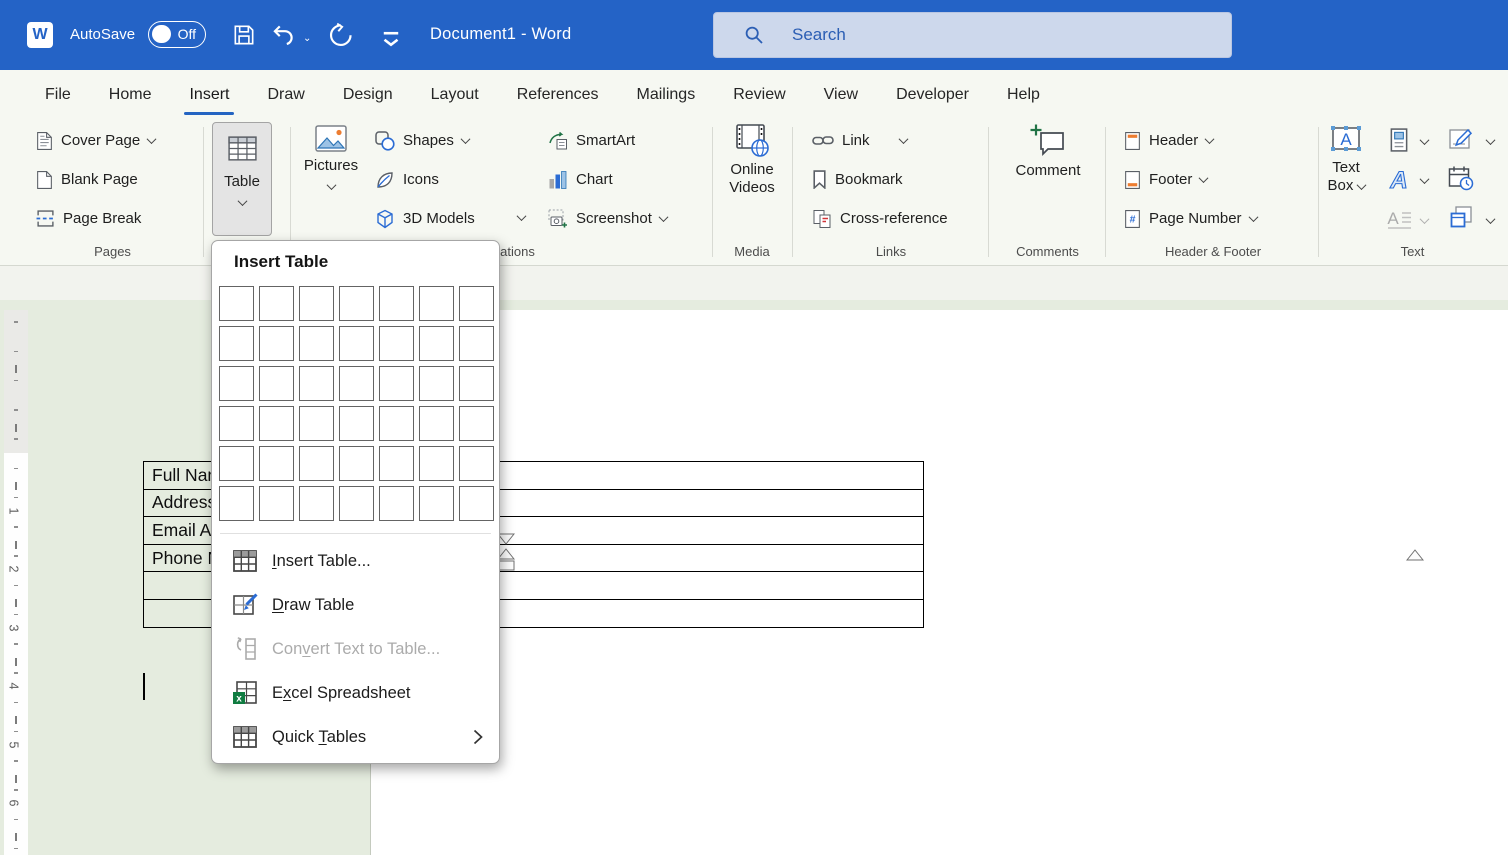 Image resolution: width=1508 pixels, height=855 pixels. What do you see at coordinates (1346, 158) in the screenshot?
I see `text-box-button: A Text Box` at bounding box center [1346, 158].